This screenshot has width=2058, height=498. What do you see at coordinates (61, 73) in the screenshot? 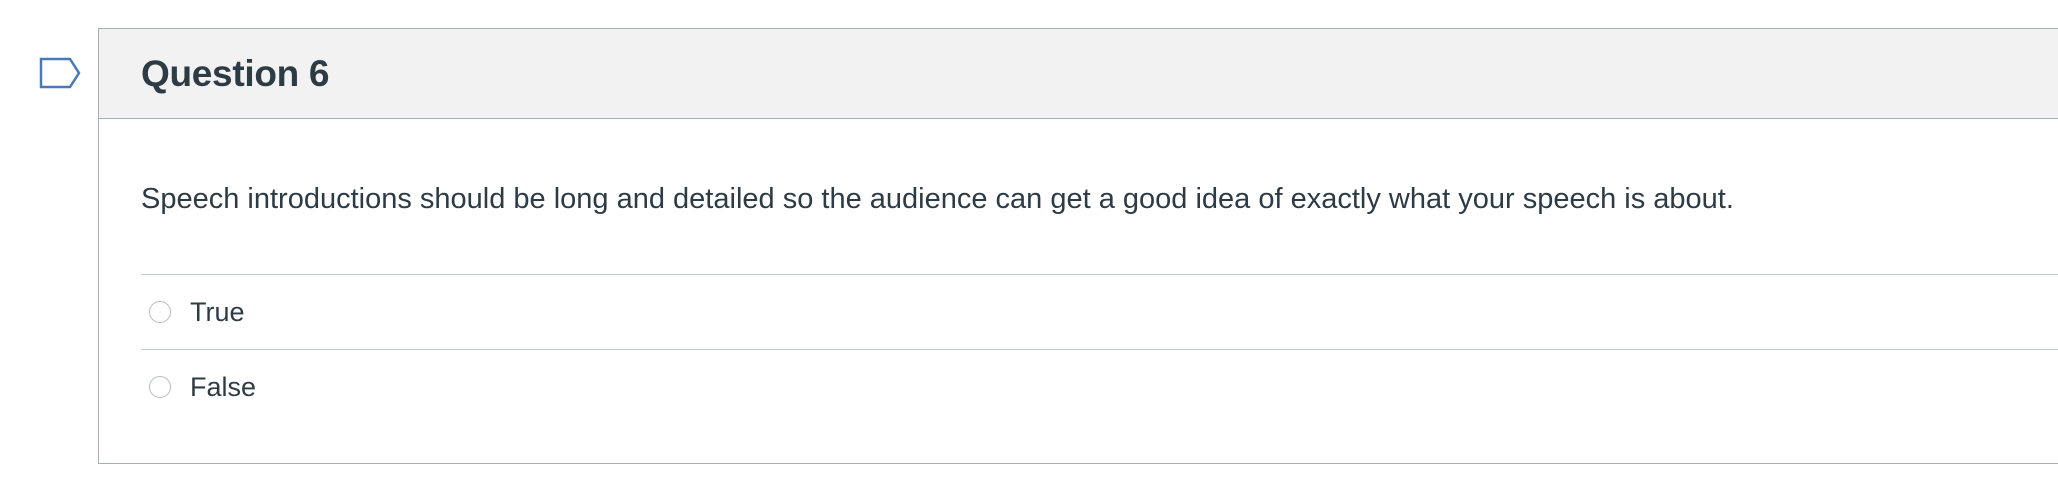
I see `flag-question-icon` at bounding box center [61, 73].